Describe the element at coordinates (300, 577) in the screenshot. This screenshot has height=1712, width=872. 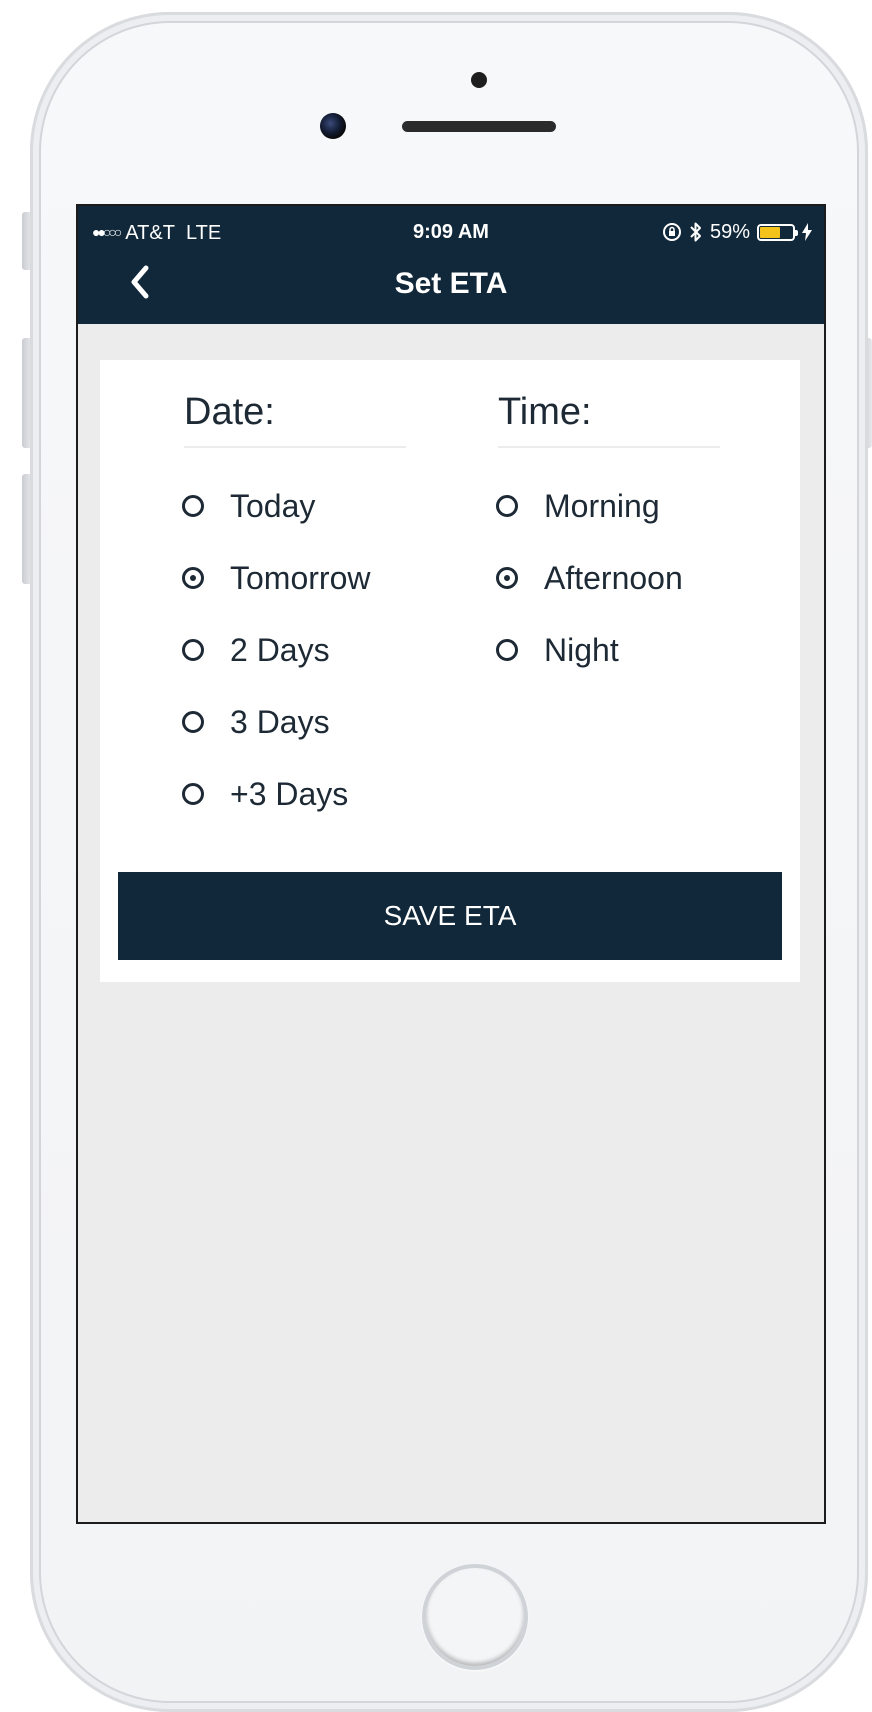
I see `date-option-label: Tomorrow` at that location.